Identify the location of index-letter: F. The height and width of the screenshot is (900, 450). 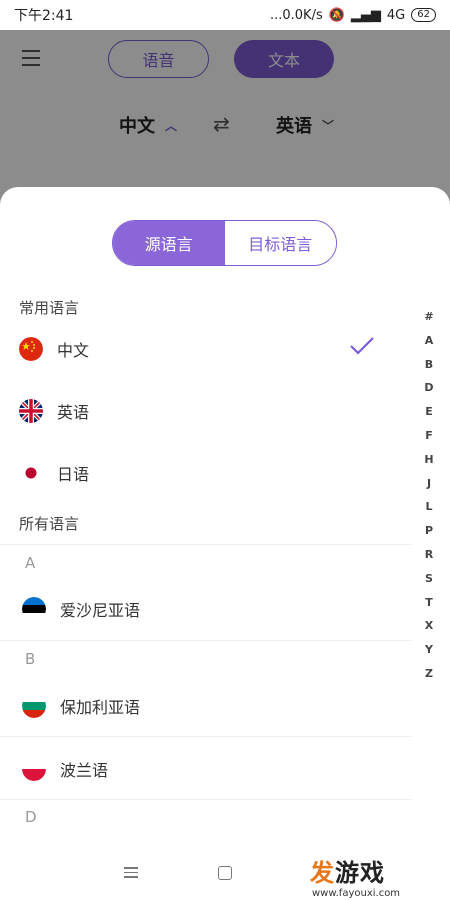
(429, 436).